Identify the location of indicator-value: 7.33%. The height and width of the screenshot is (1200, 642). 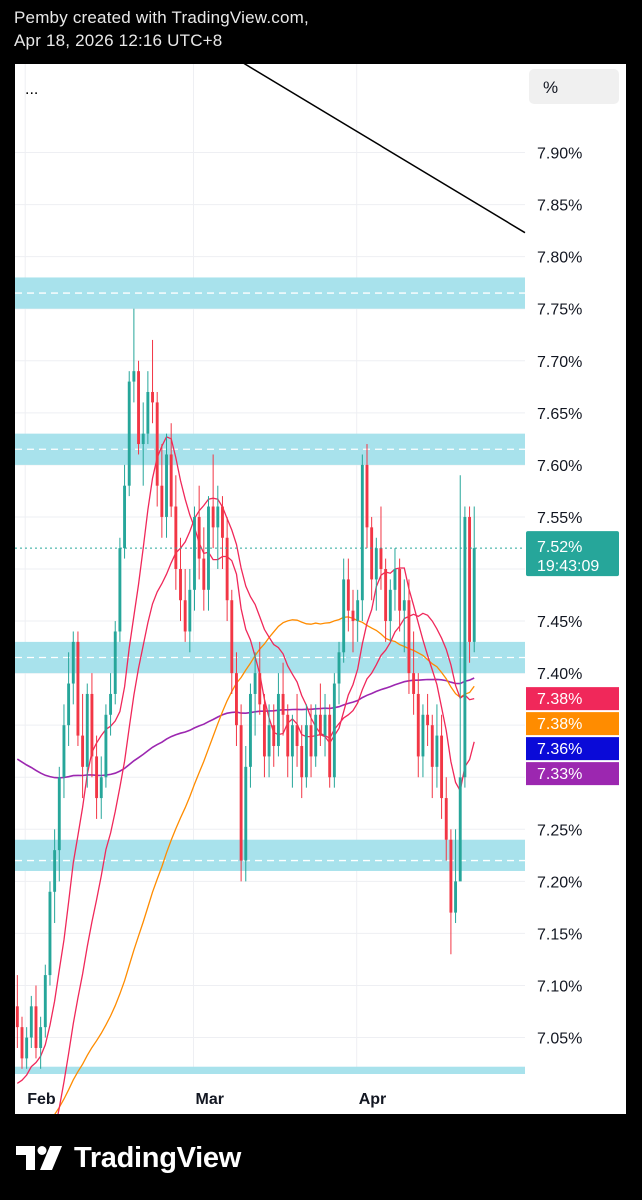
(559, 774).